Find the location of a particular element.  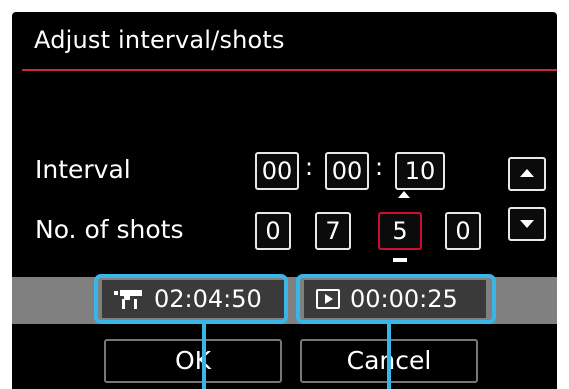

playback-duration-callout is located at coordinates (396, 299).